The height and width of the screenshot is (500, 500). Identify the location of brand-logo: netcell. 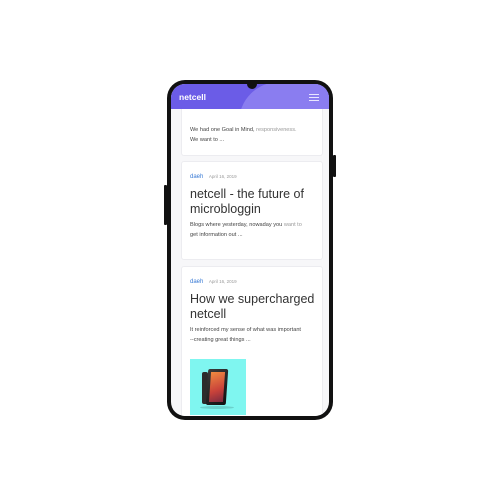
(192, 97).